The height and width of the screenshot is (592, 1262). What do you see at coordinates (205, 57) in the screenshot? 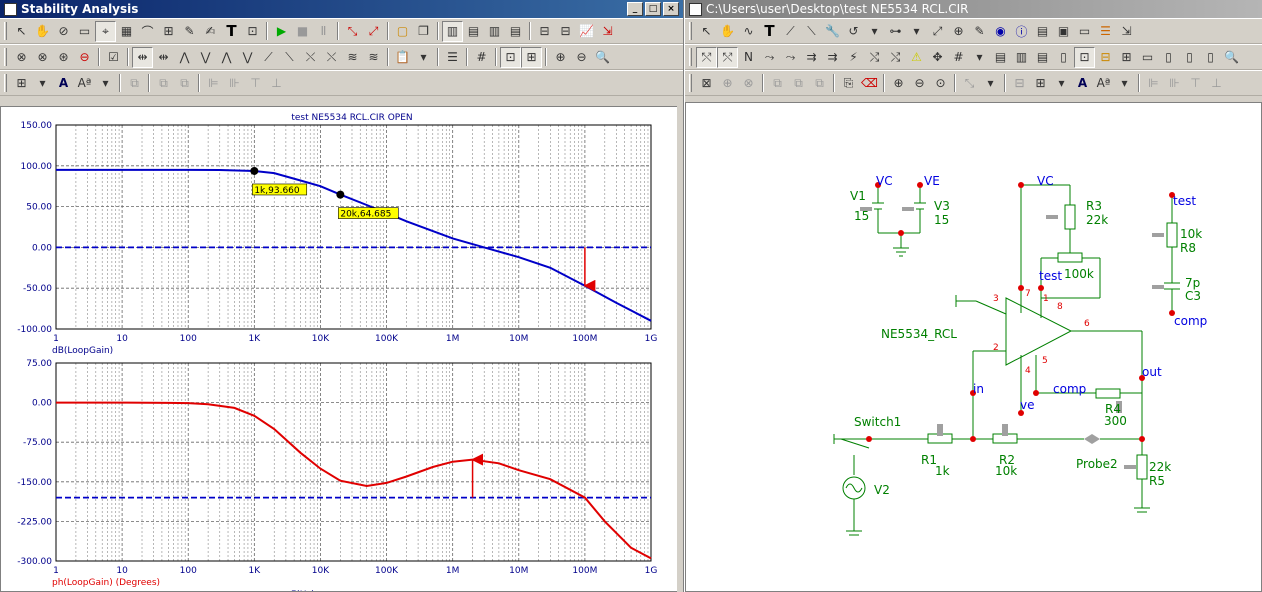
I see `valley-icon: ⋁` at bounding box center [205, 57].